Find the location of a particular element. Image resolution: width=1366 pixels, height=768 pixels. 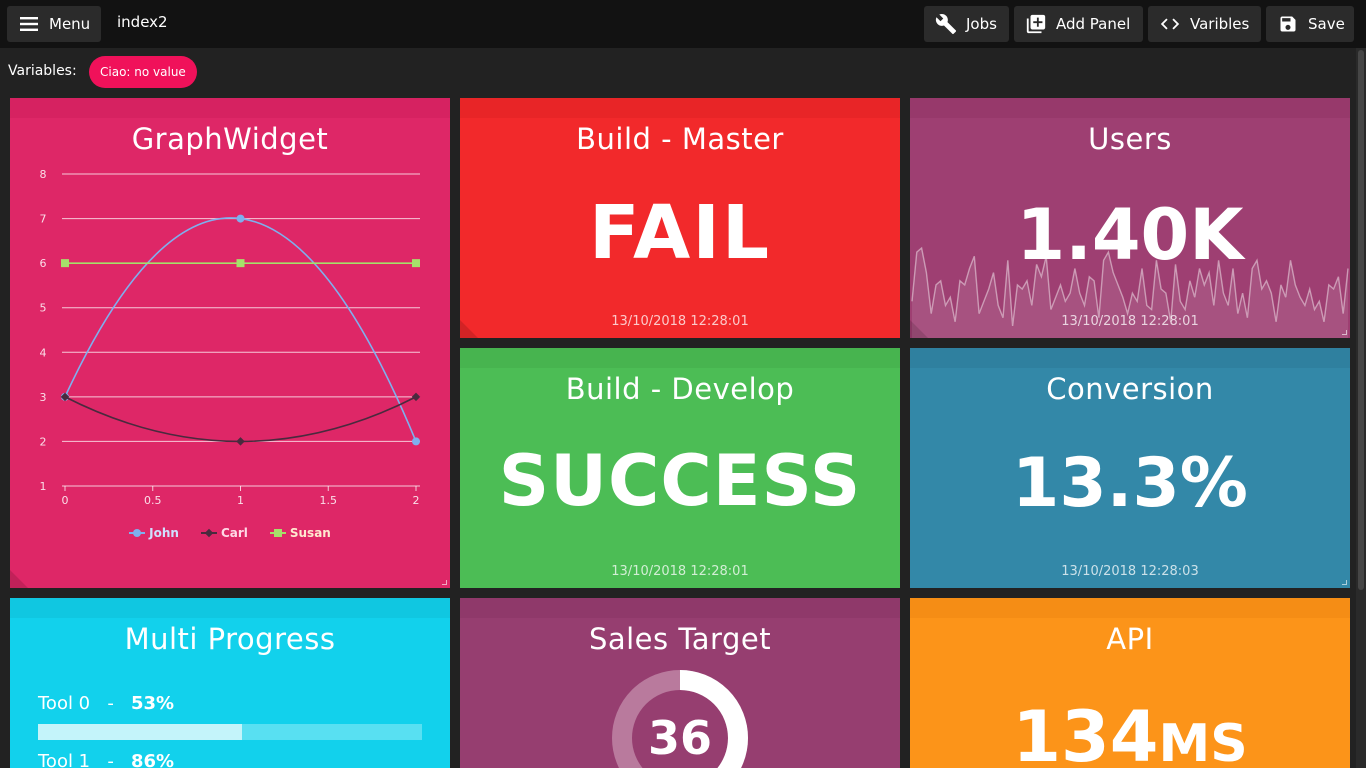

panel-title: Build - Develop is located at coordinates (680, 389).